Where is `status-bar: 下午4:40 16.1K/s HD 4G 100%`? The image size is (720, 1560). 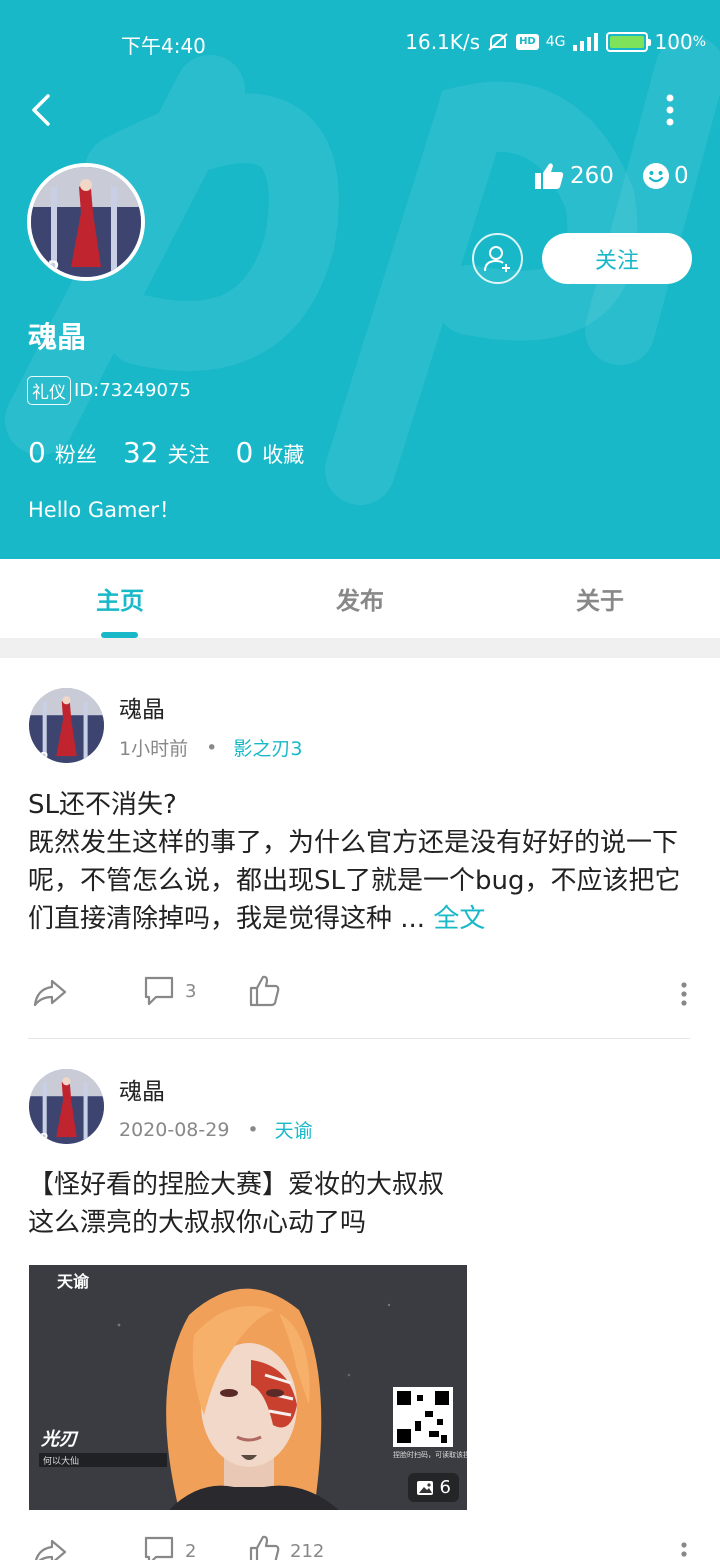 status-bar: 下午4:40 16.1K/s HD 4G 100% is located at coordinates (360, 42).